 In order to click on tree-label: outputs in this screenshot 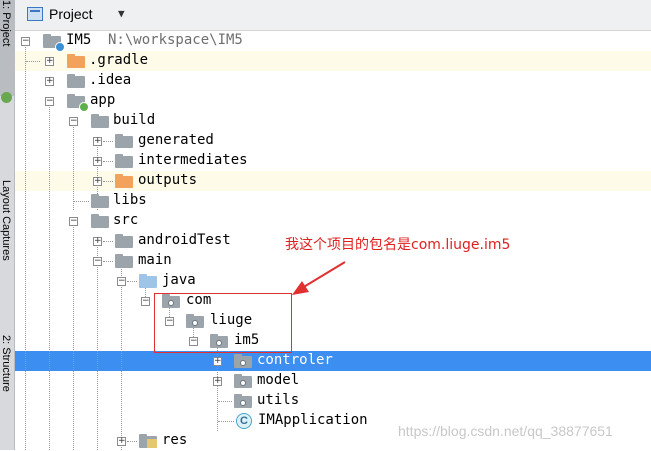, I will do `click(168, 180)`.